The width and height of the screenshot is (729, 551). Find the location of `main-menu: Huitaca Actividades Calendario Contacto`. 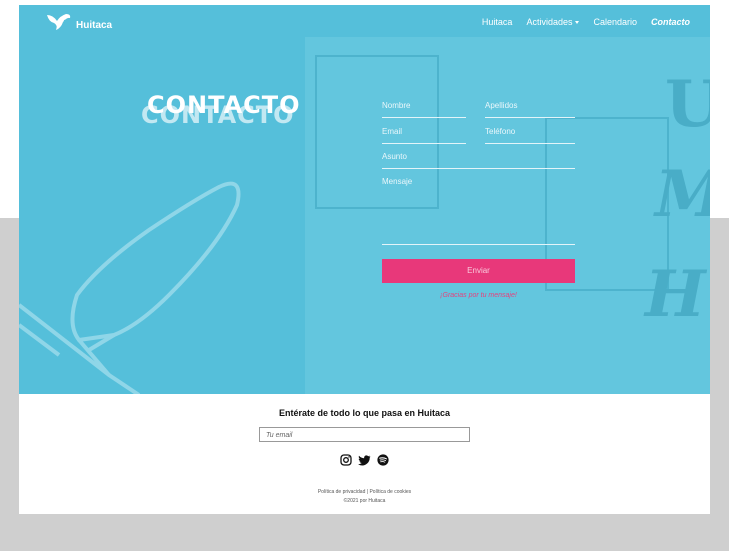

main-menu: Huitaca Actividades Calendario Contacto is located at coordinates (586, 22).